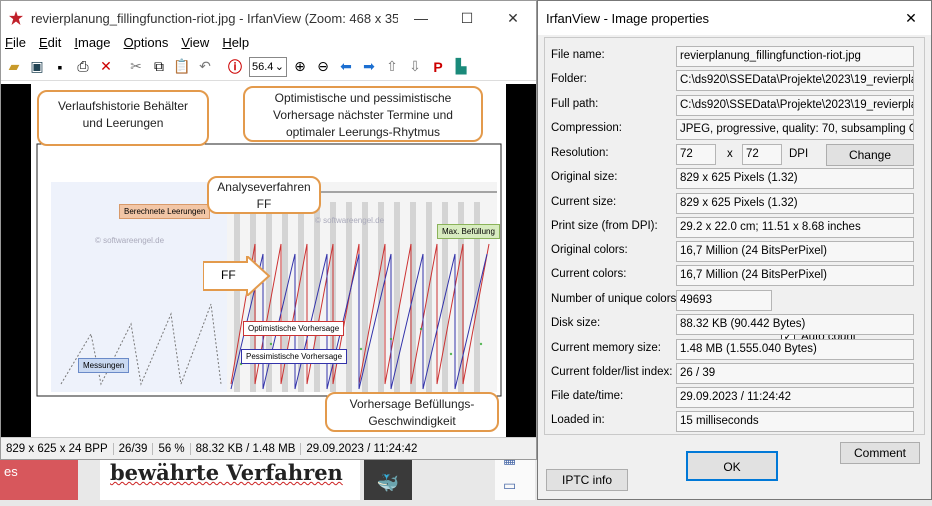 This screenshot has width=932, height=506. I want to click on row-original-size: Original size: 829 x 625 Pixels (1.32), so click(735, 179).